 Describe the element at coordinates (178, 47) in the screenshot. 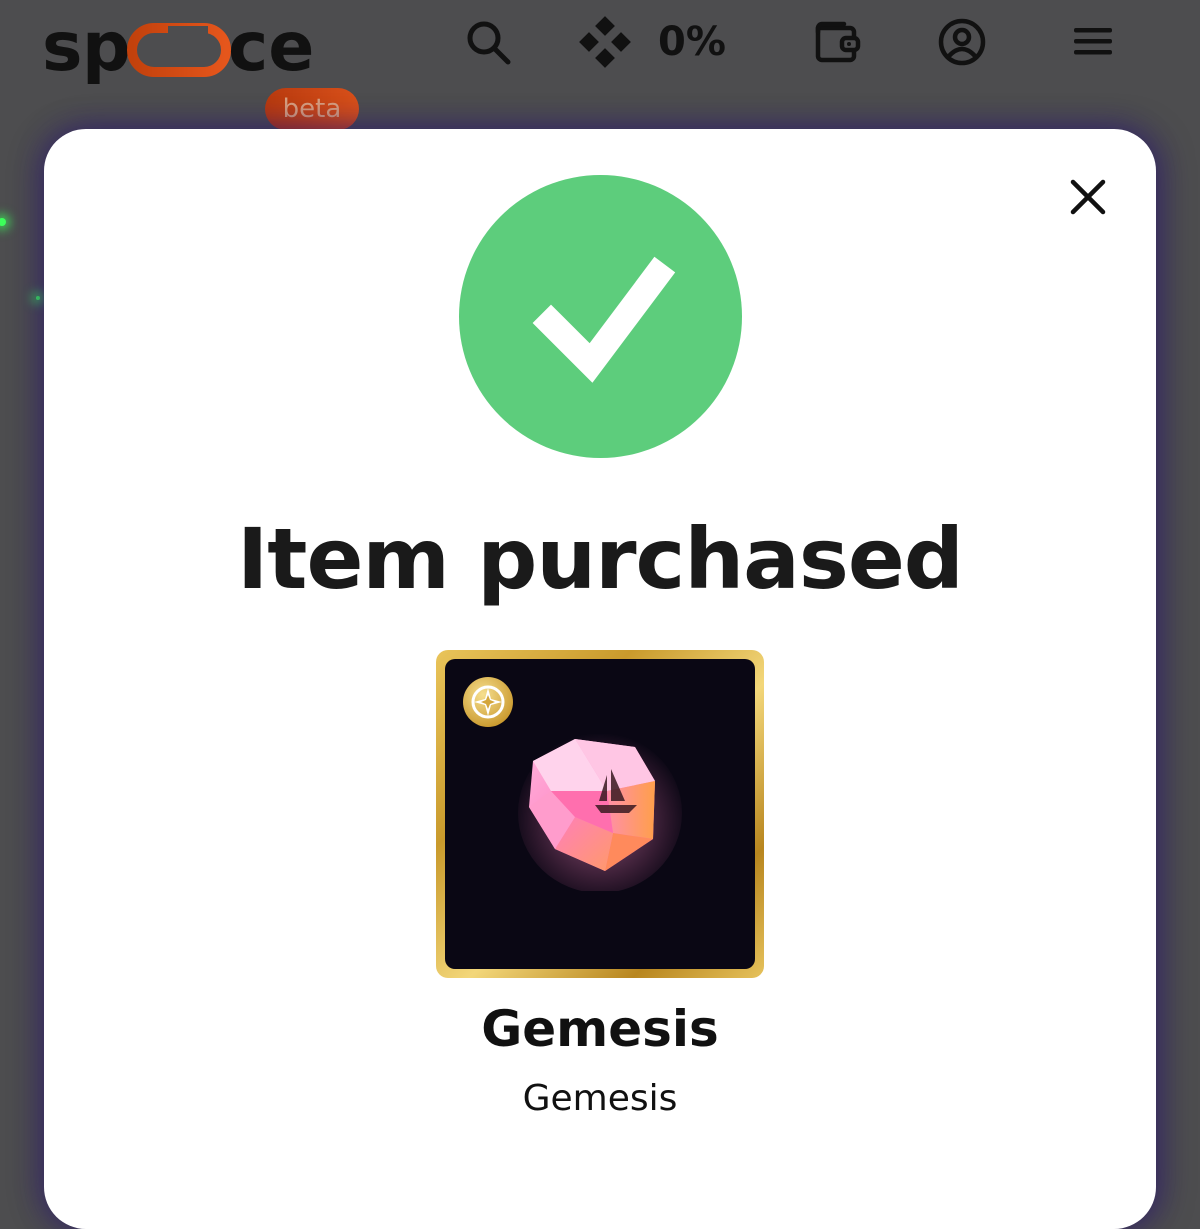

I see `logo-wordmark: s p ce` at that location.